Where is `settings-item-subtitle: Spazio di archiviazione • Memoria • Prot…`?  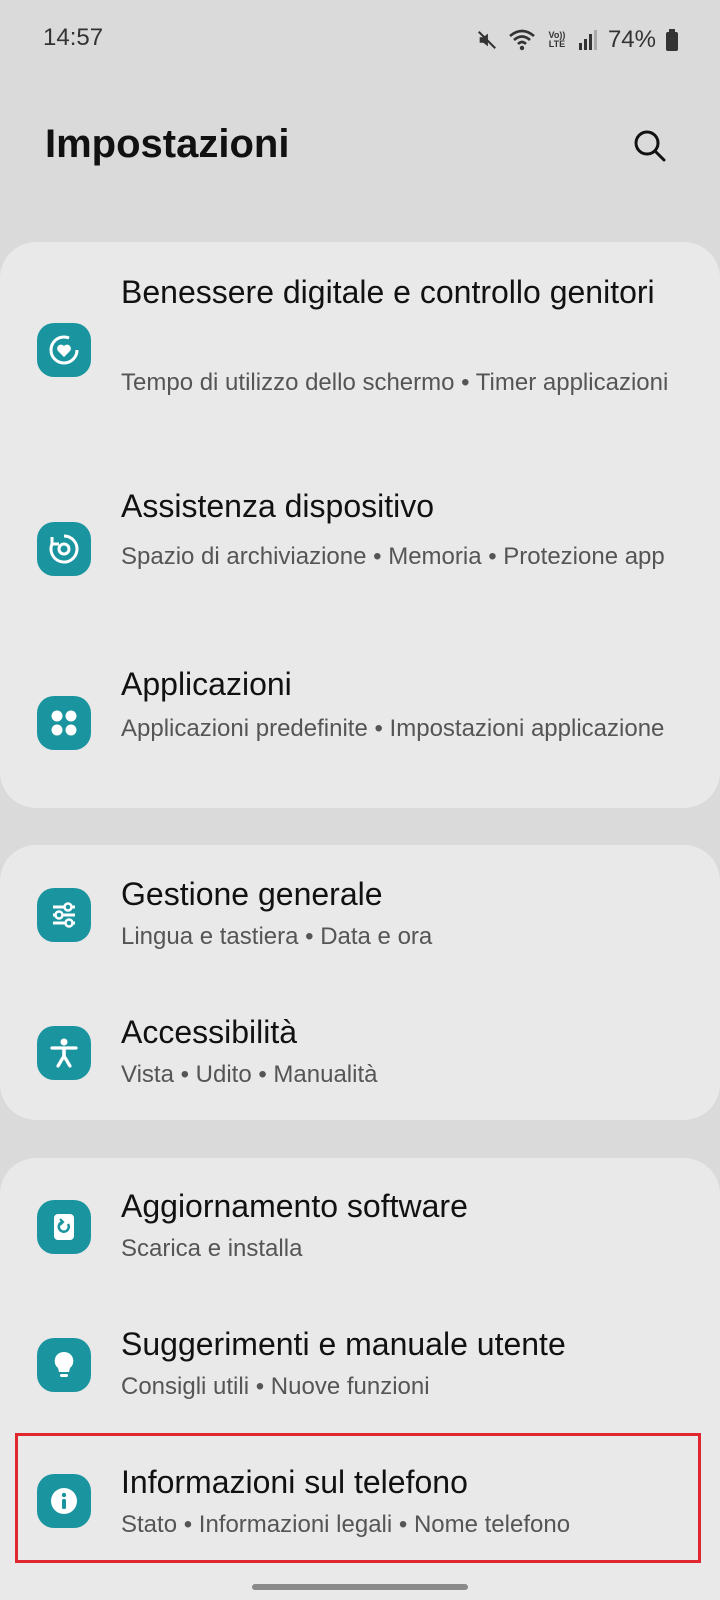 settings-item-subtitle: Spazio di archiviazione • Memoria • Prot… is located at coordinates (393, 556).